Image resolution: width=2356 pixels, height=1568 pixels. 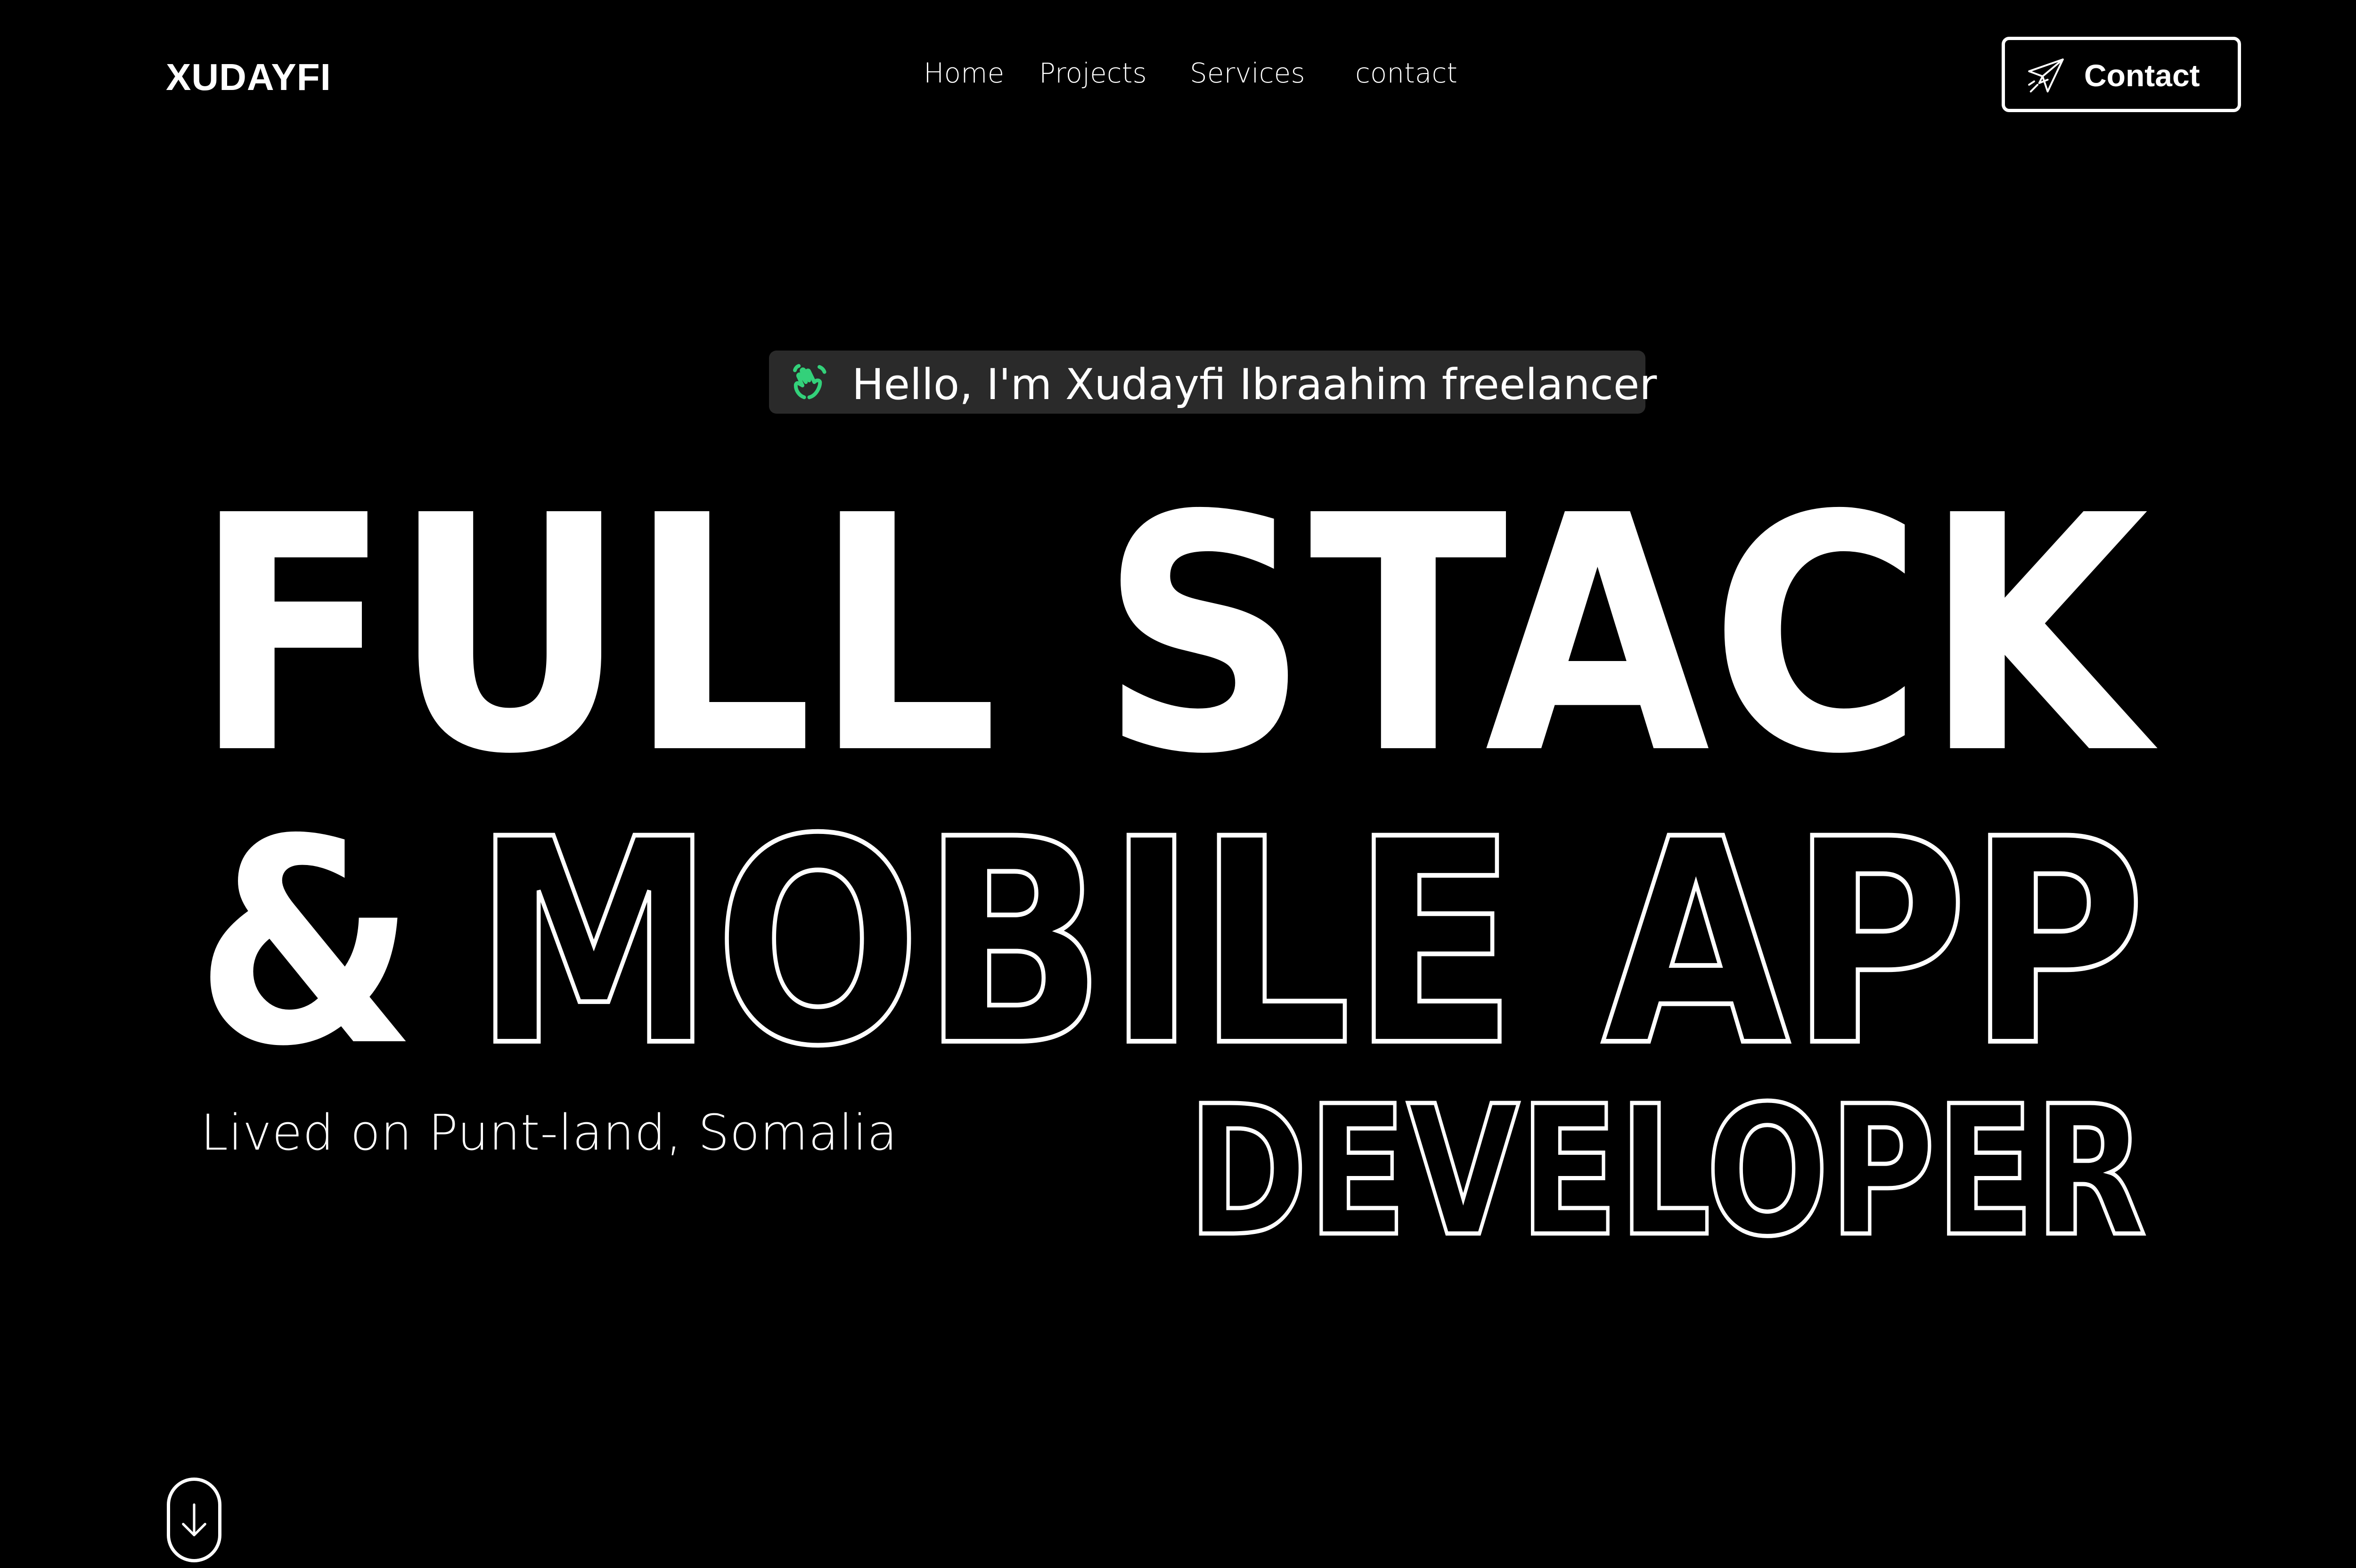 What do you see at coordinates (549, 1132) in the screenshot?
I see `location-text: Lived on Punt-land, Somalia` at bounding box center [549, 1132].